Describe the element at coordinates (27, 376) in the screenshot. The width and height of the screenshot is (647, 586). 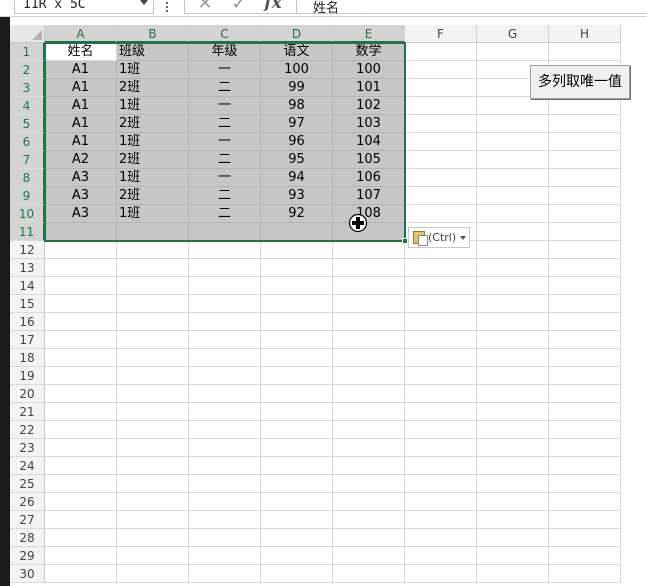
I see `row-header-19: 19` at that location.